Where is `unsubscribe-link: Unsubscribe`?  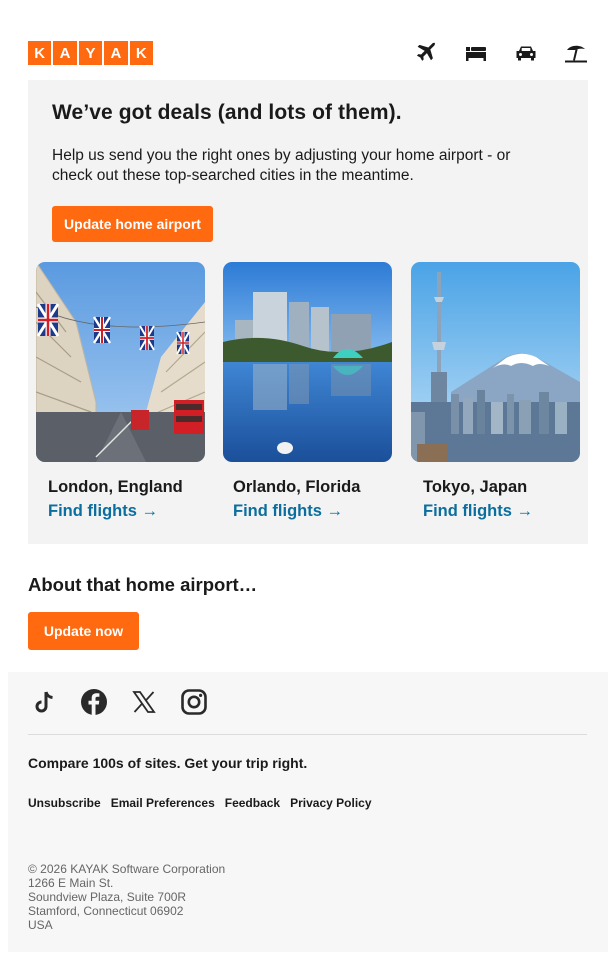 unsubscribe-link: Unsubscribe is located at coordinates (64, 803).